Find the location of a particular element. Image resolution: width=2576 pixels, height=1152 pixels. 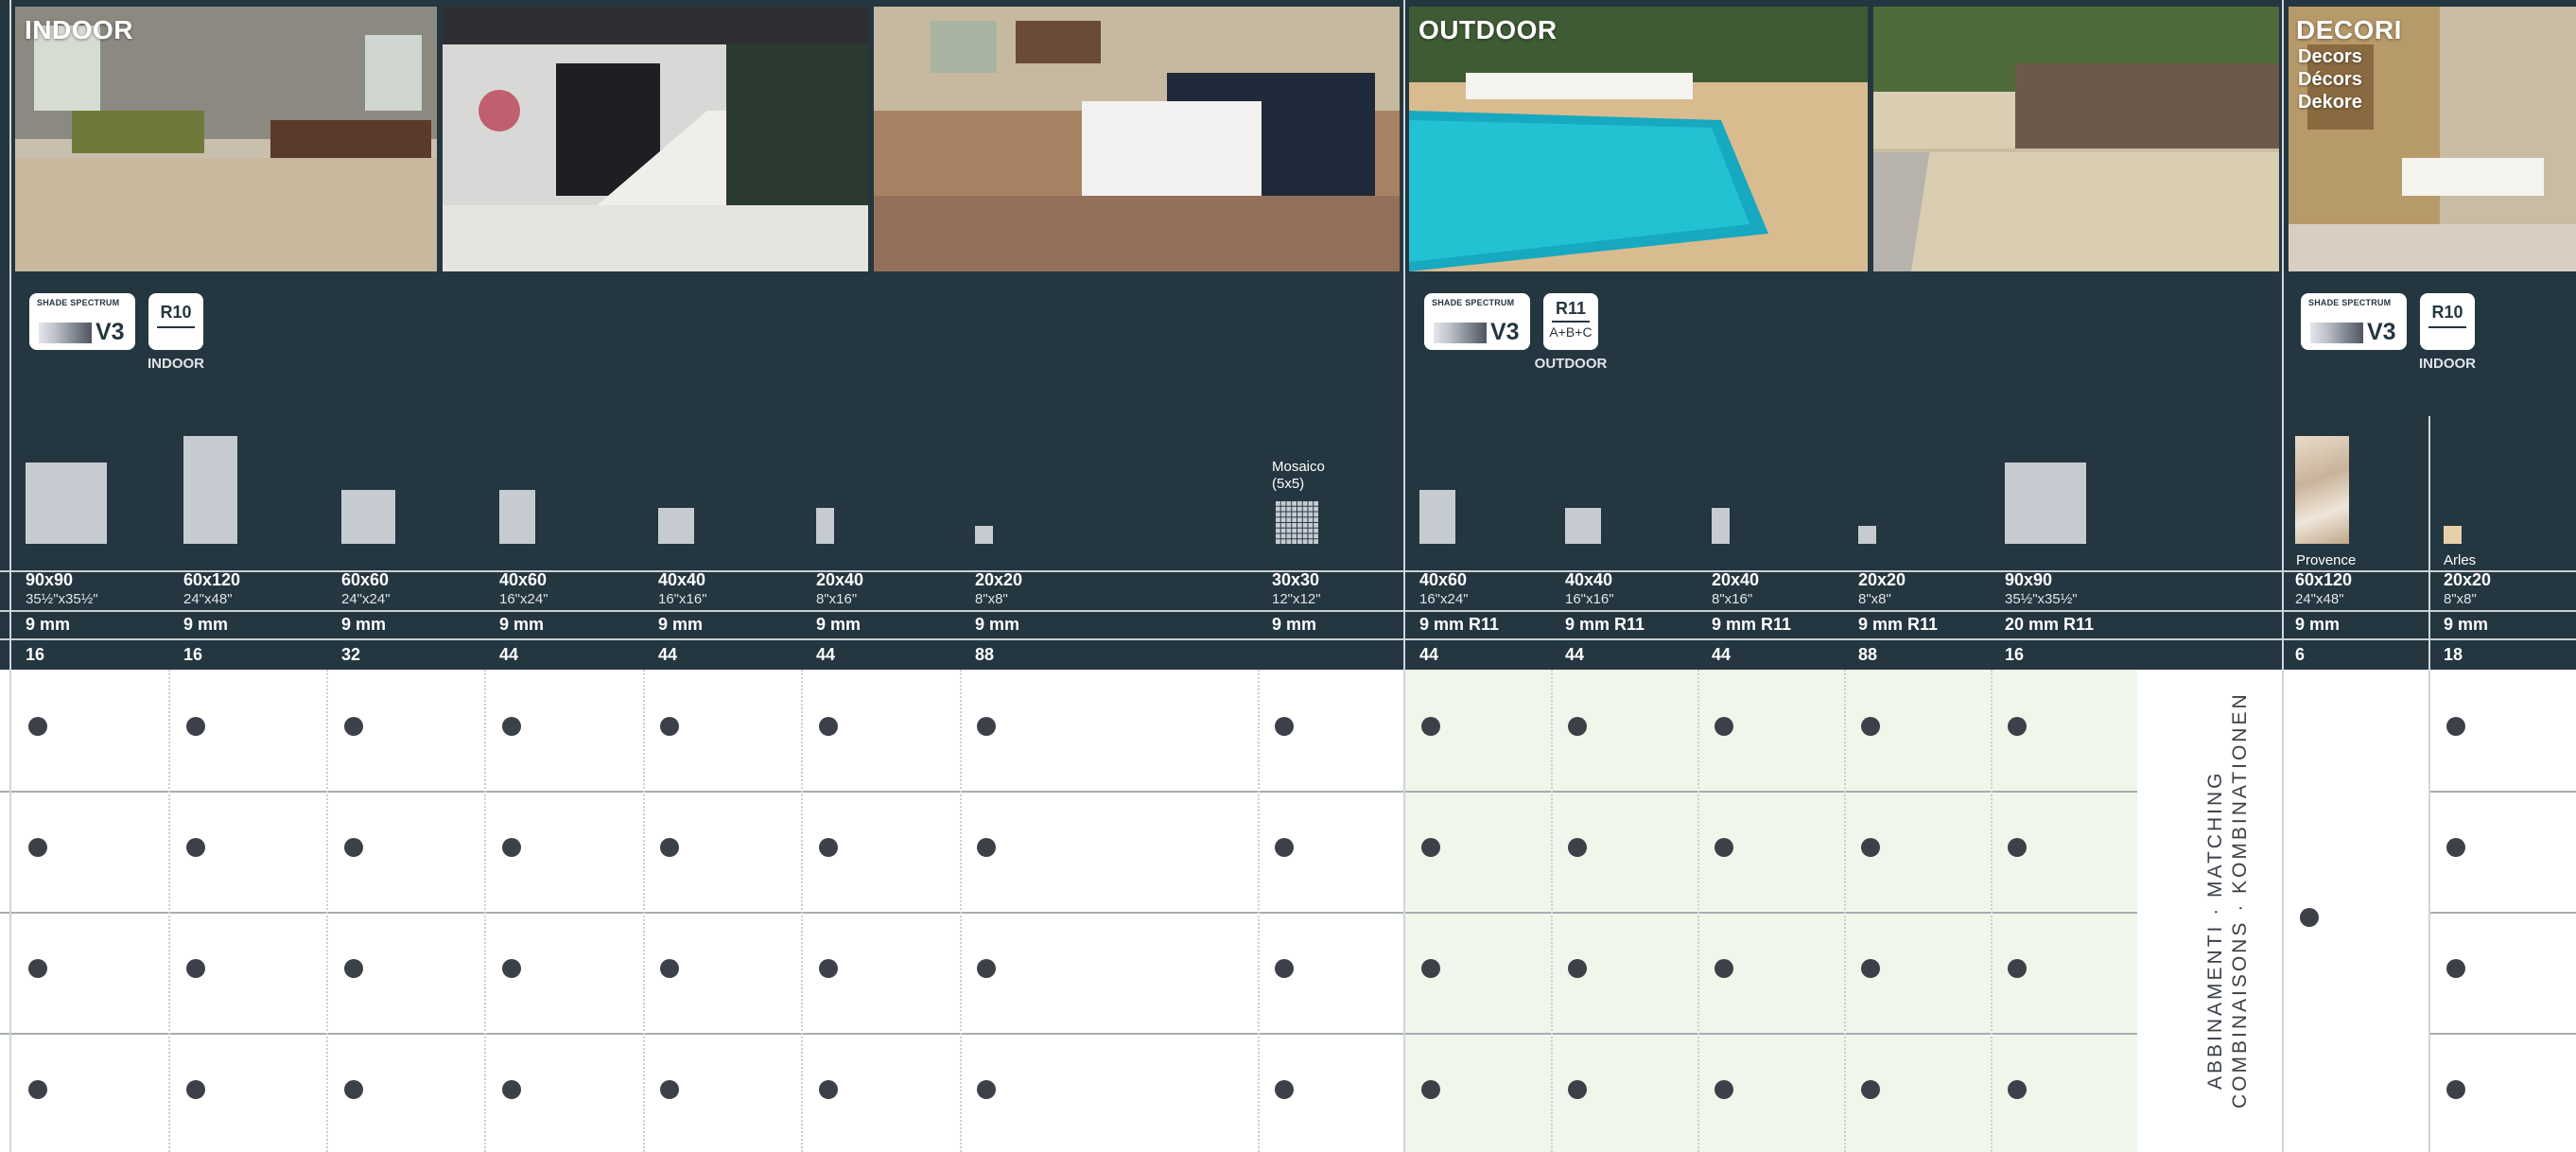

table-row-divider is located at coordinates (1068, 792).